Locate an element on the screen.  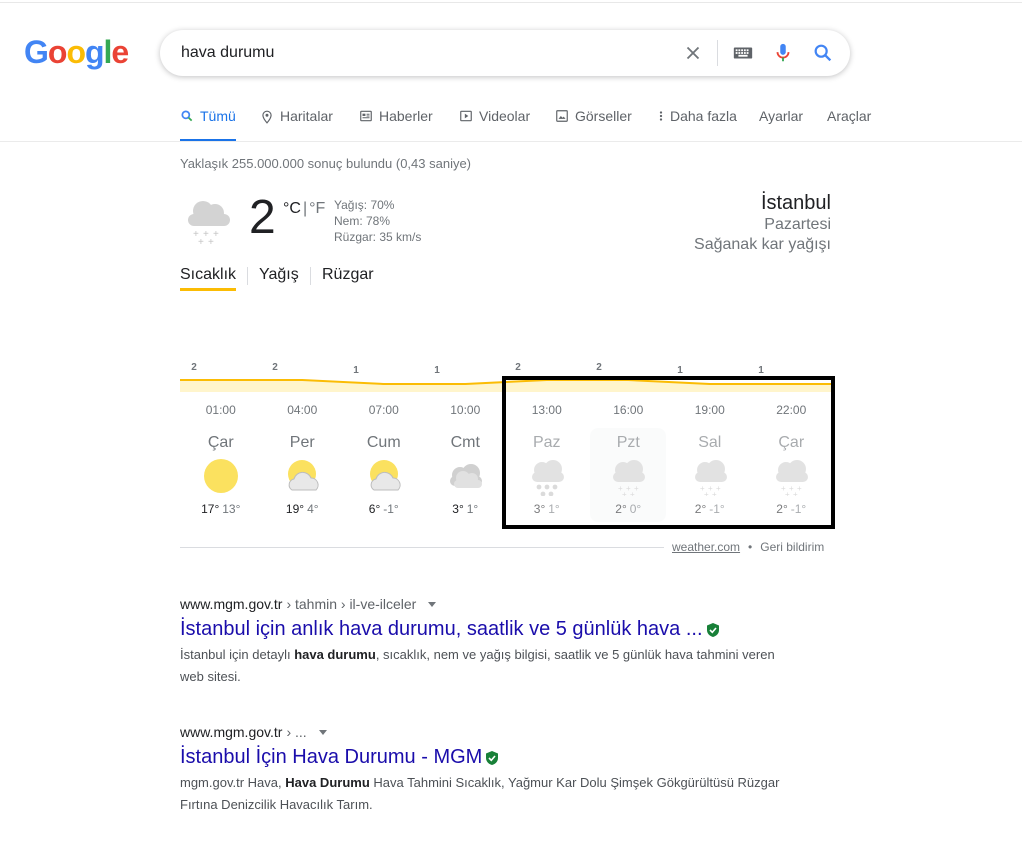
tab-precipitation: Yağış is located at coordinates (279, 275).